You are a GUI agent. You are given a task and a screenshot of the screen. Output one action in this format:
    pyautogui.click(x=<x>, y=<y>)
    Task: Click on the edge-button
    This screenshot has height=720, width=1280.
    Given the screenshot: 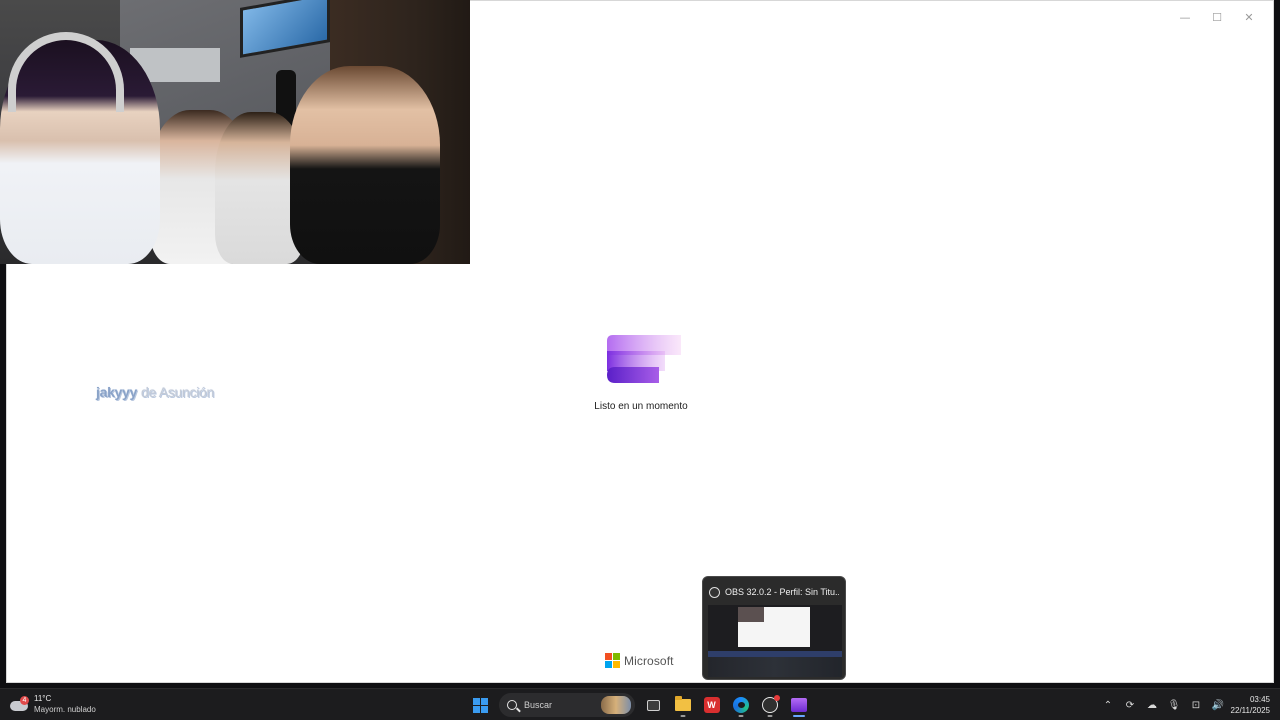 What is the action you would take?
    pyautogui.click(x=740, y=705)
    